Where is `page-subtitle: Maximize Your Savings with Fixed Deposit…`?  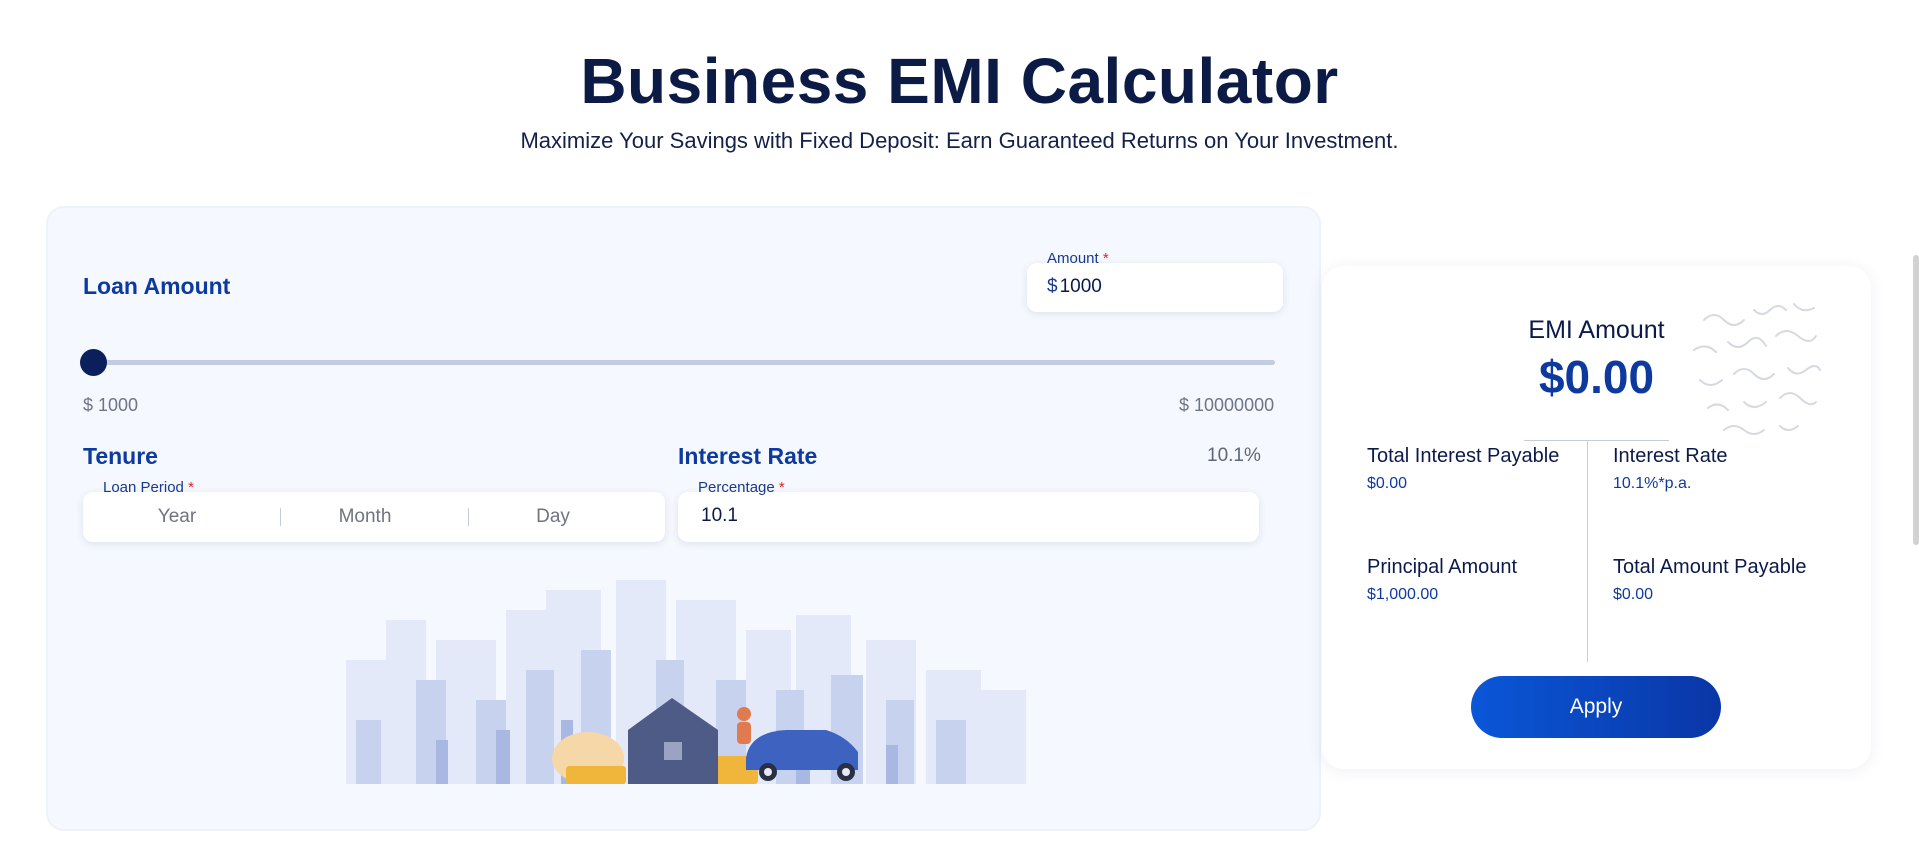
page-subtitle: Maximize Your Savings with Fixed Deposit… is located at coordinates (959, 140).